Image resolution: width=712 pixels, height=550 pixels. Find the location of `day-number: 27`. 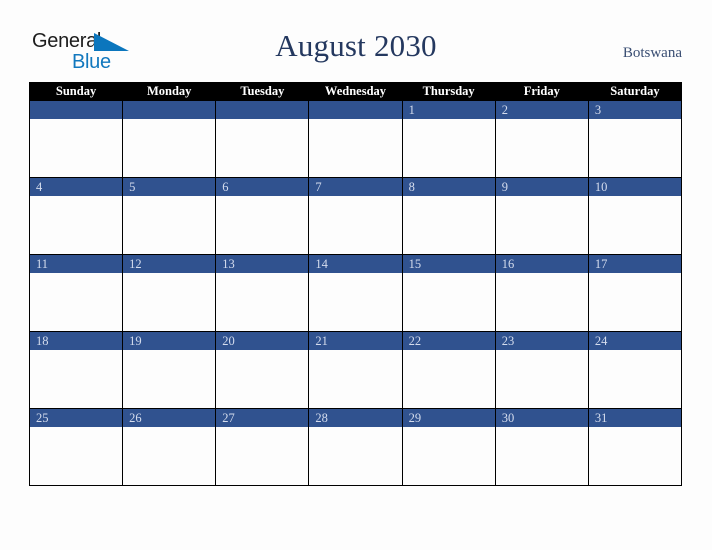

day-number: 27 is located at coordinates (262, 418).